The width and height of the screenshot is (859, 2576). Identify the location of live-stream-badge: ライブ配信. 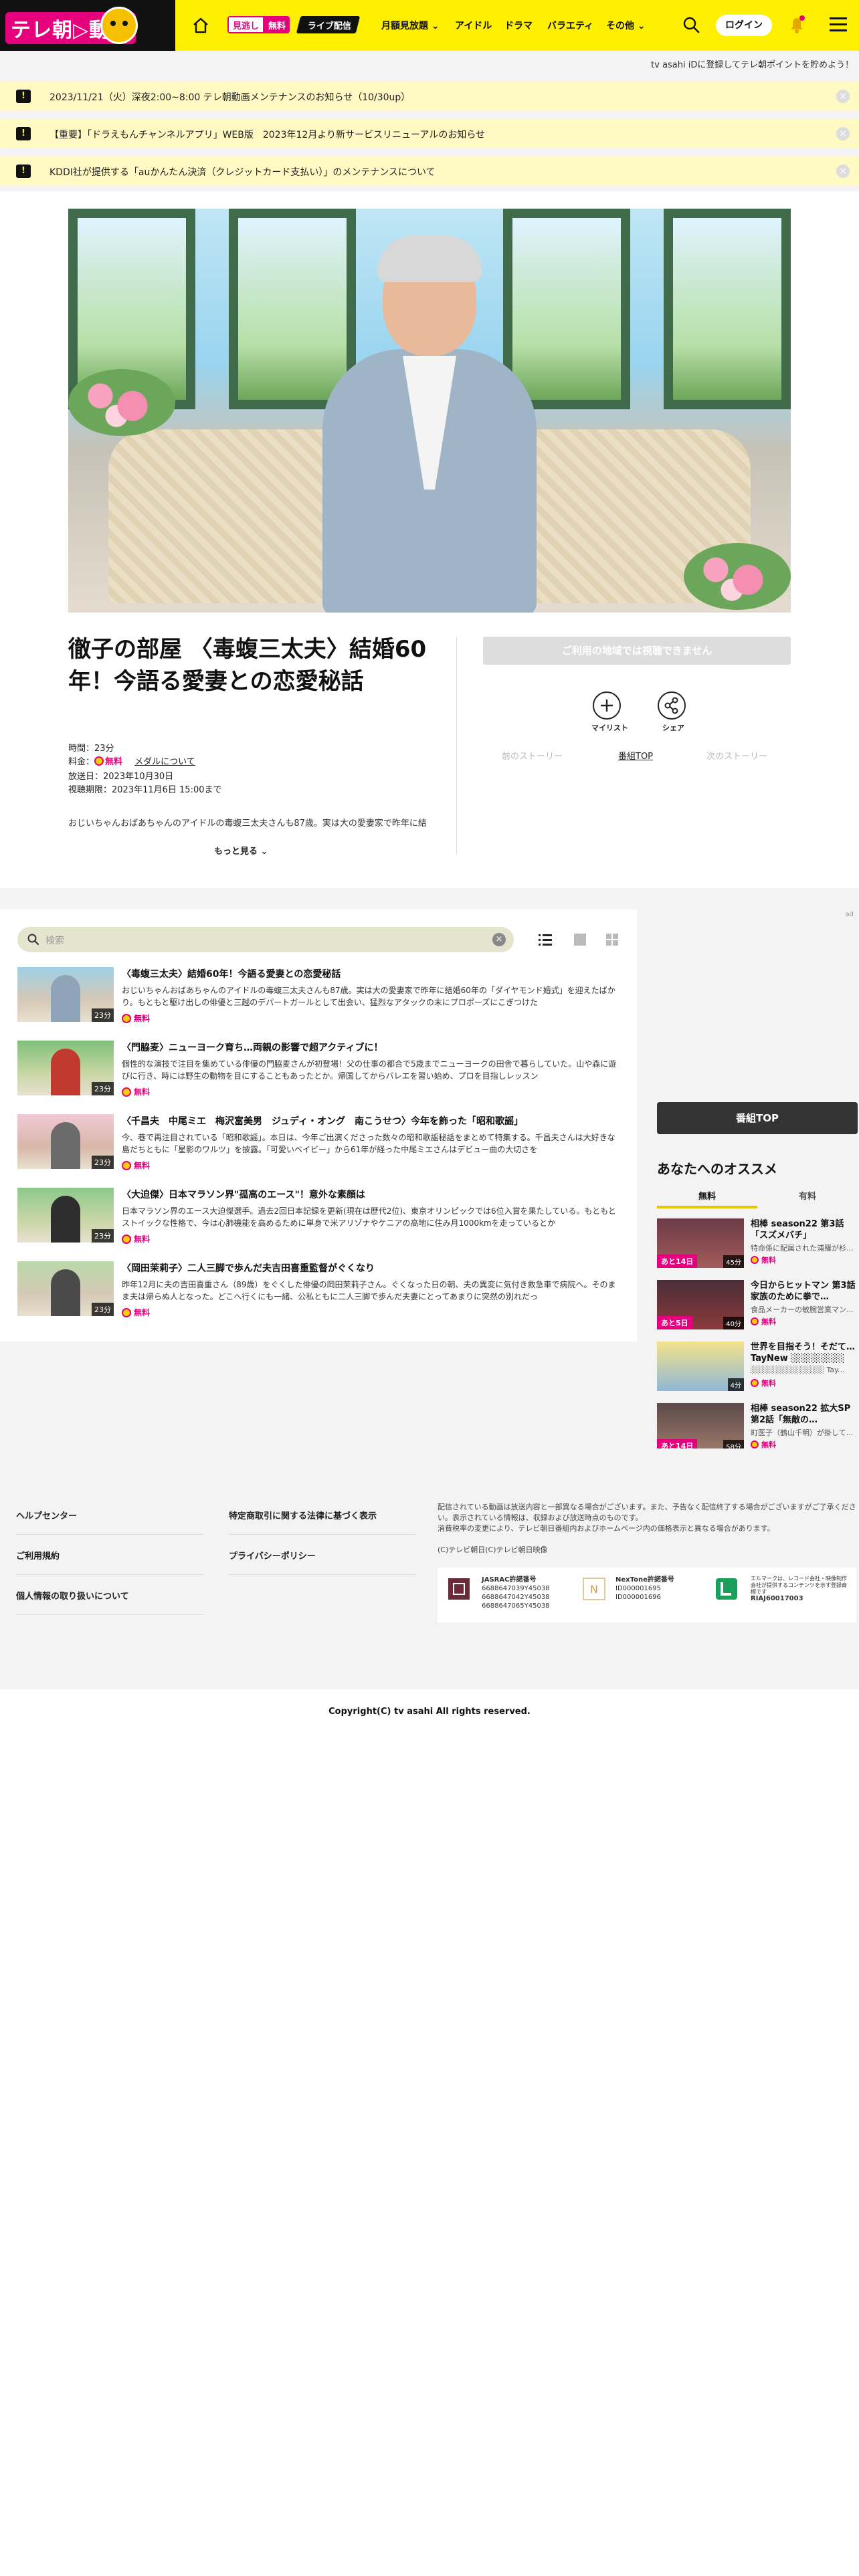
(329, 24).